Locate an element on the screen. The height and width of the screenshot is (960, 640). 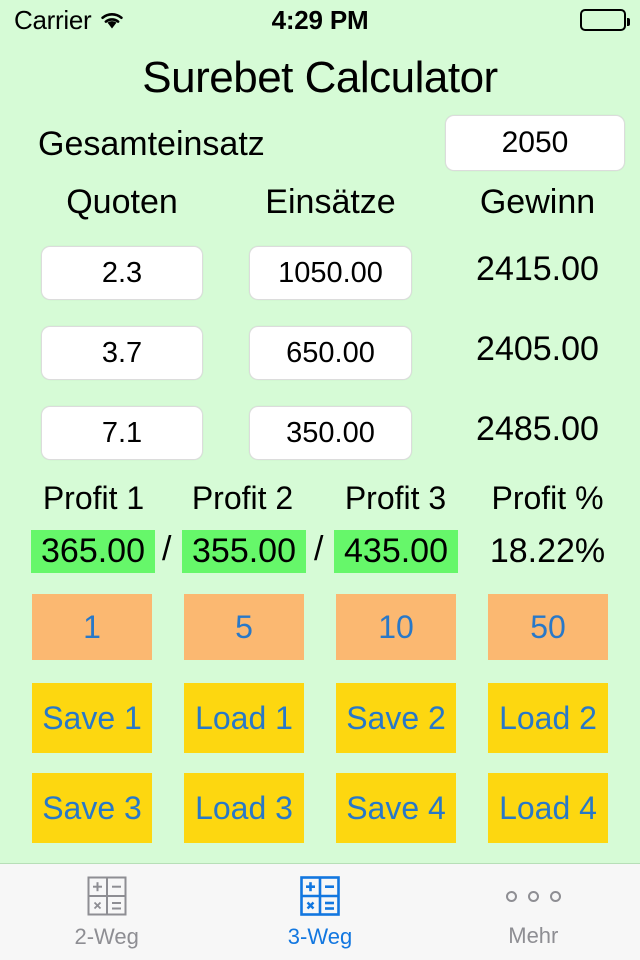
profit-values: 365.00 / 355.00 / 435.00 18.22% is located at coordinates (320, 552).